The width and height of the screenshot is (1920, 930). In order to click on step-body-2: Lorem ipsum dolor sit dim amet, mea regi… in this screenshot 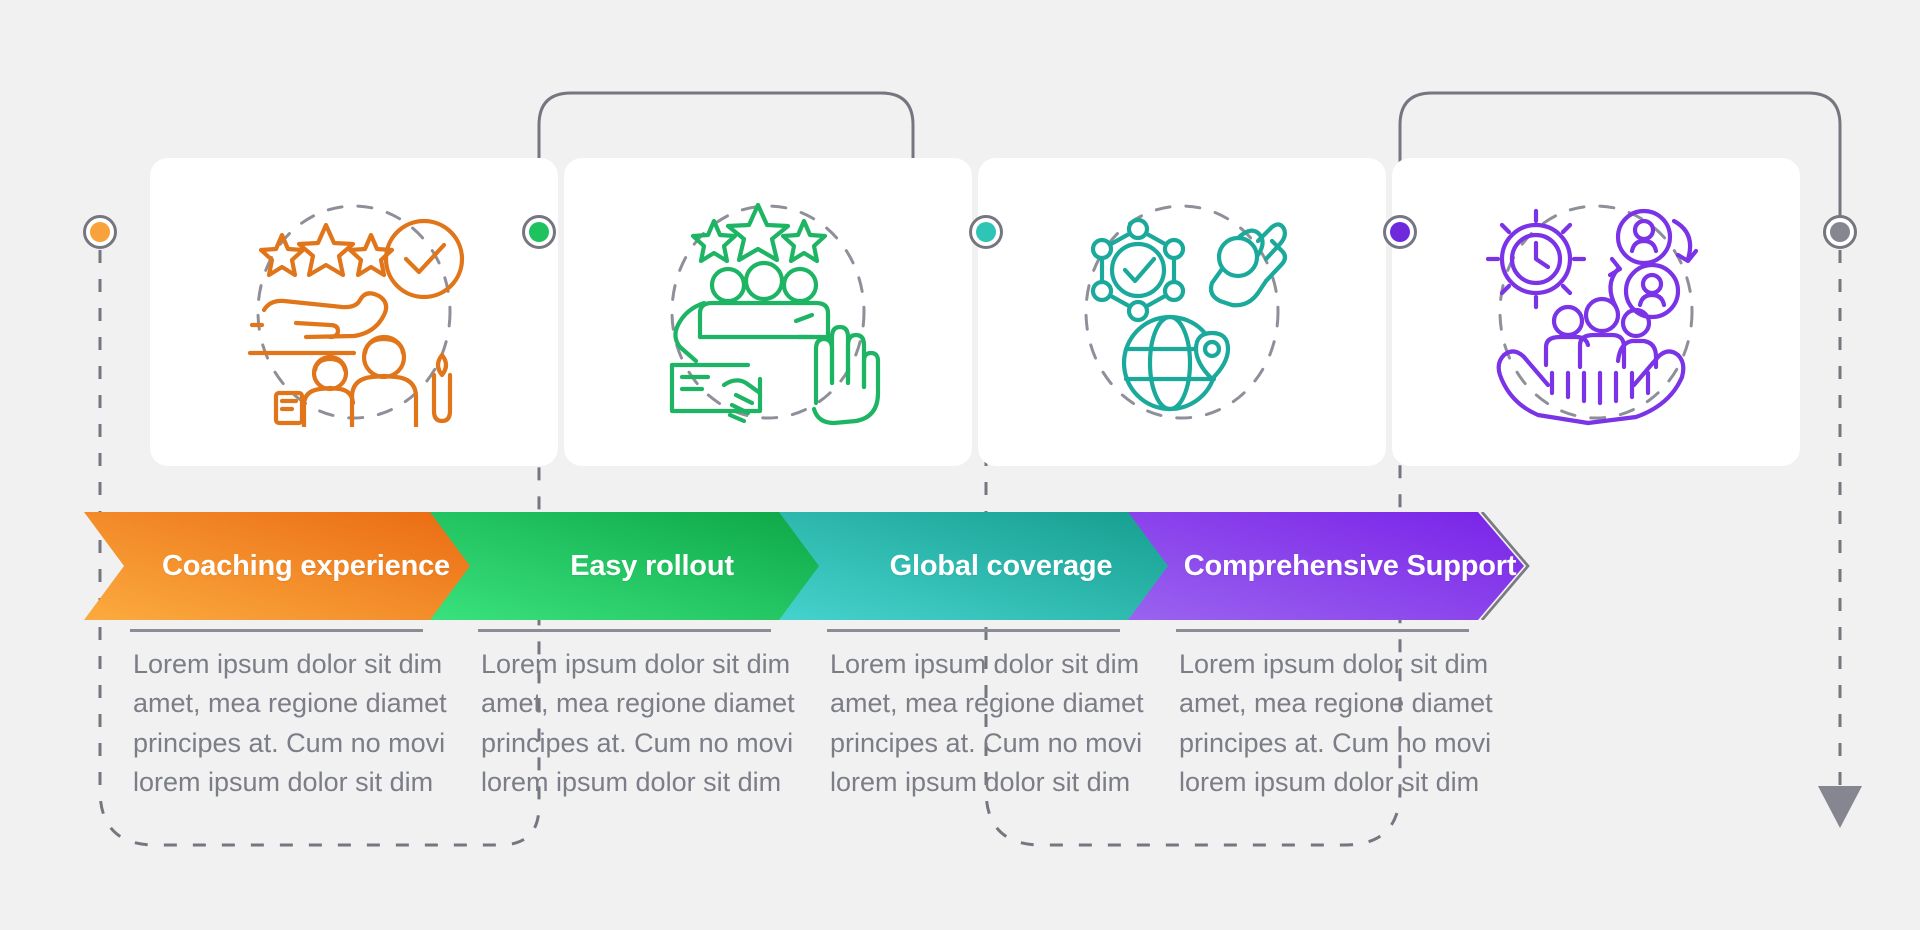, I will do `click(638, 723)`.